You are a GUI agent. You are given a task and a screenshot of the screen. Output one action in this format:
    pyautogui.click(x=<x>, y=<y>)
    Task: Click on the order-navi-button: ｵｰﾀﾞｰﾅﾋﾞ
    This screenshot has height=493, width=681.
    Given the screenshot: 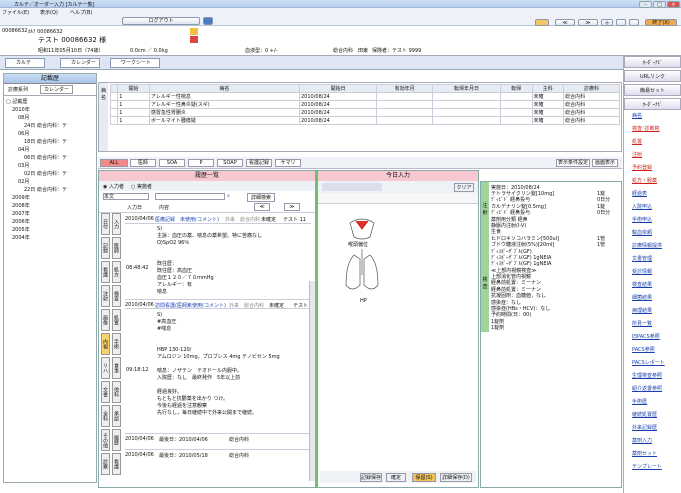 What is the action you would take?
    pyautogui.click(x=652, y=104)
    